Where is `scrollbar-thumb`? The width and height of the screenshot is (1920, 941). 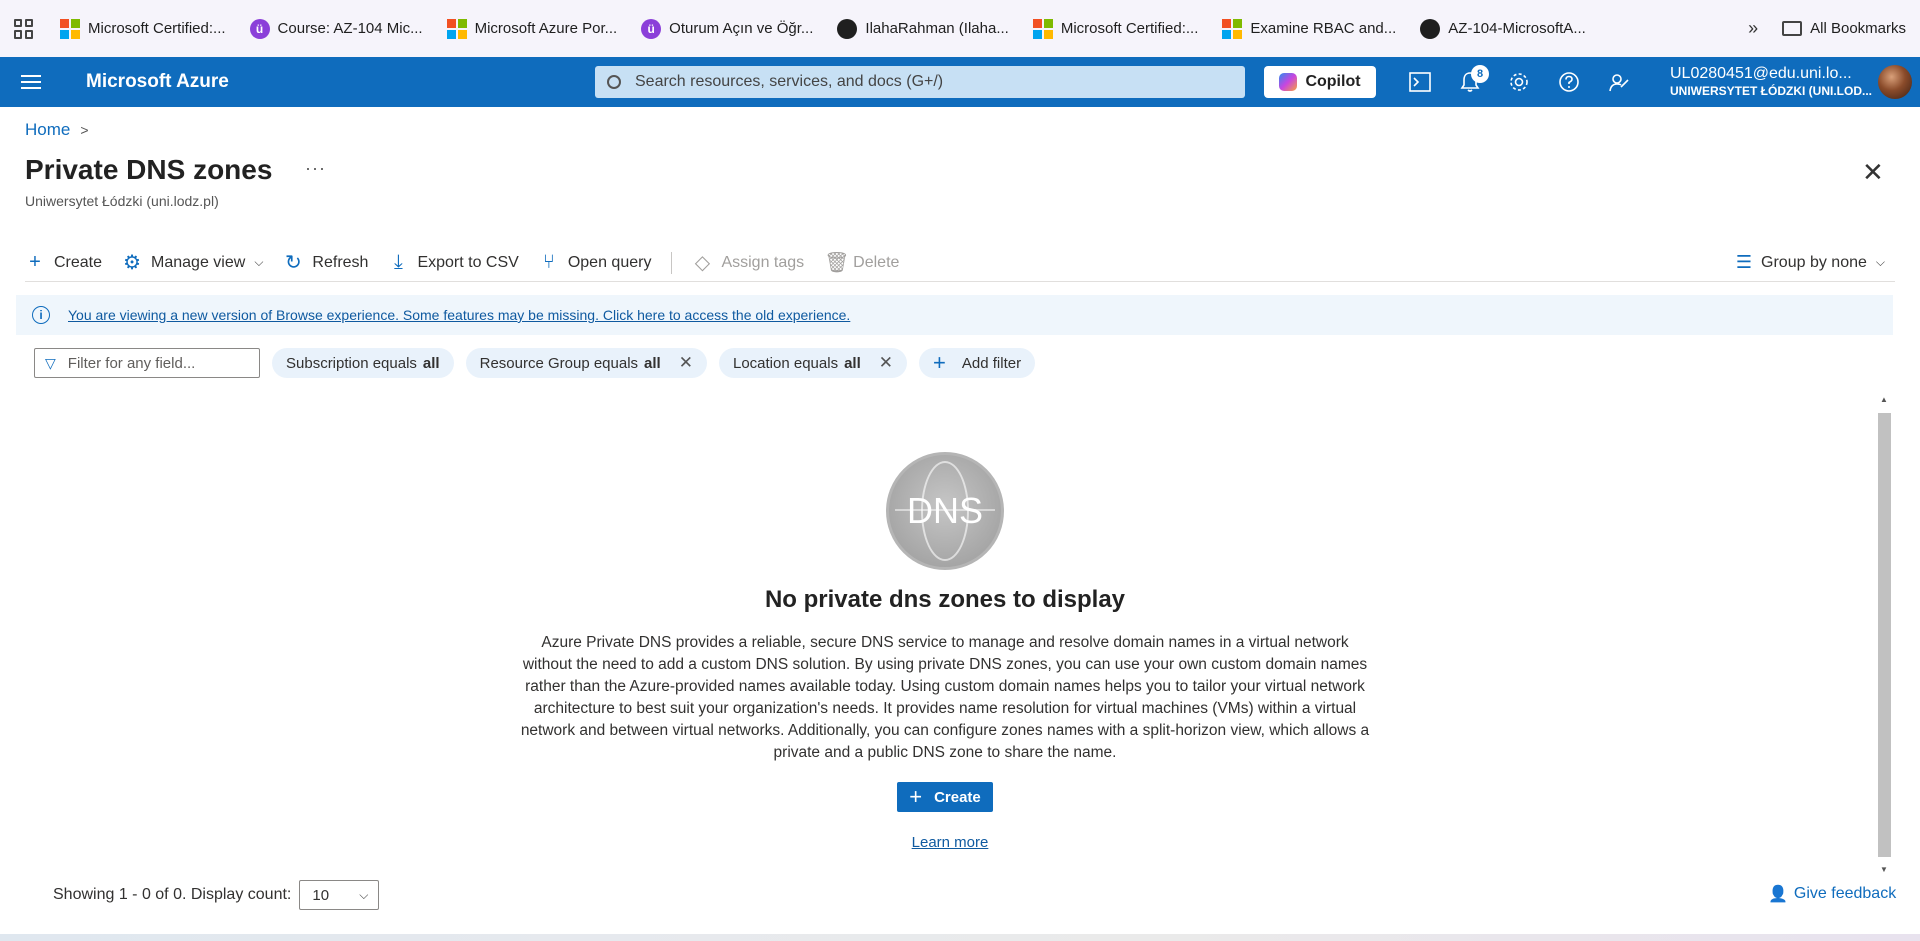 scrollbar-thumb is located at coordinates (1884, 635).